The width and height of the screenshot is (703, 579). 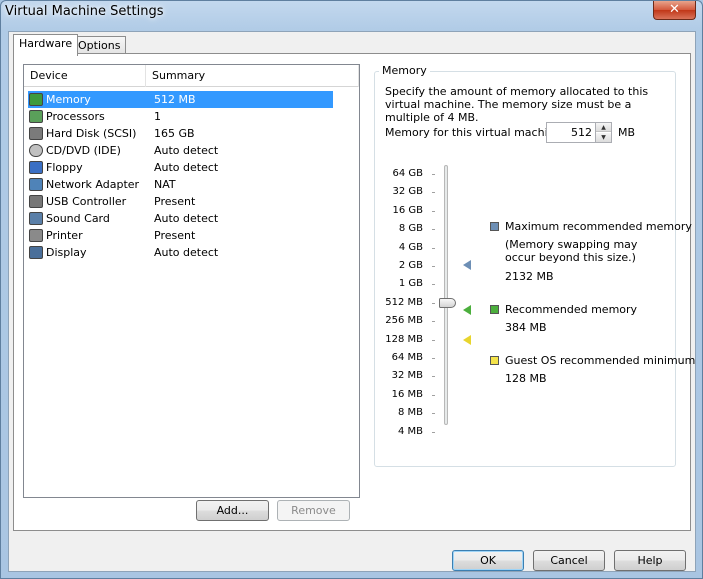 What do you see at coordinates (180, 116) in the screenshot?
I see `device-row: Processors 1` at bounding box center [180, 116].